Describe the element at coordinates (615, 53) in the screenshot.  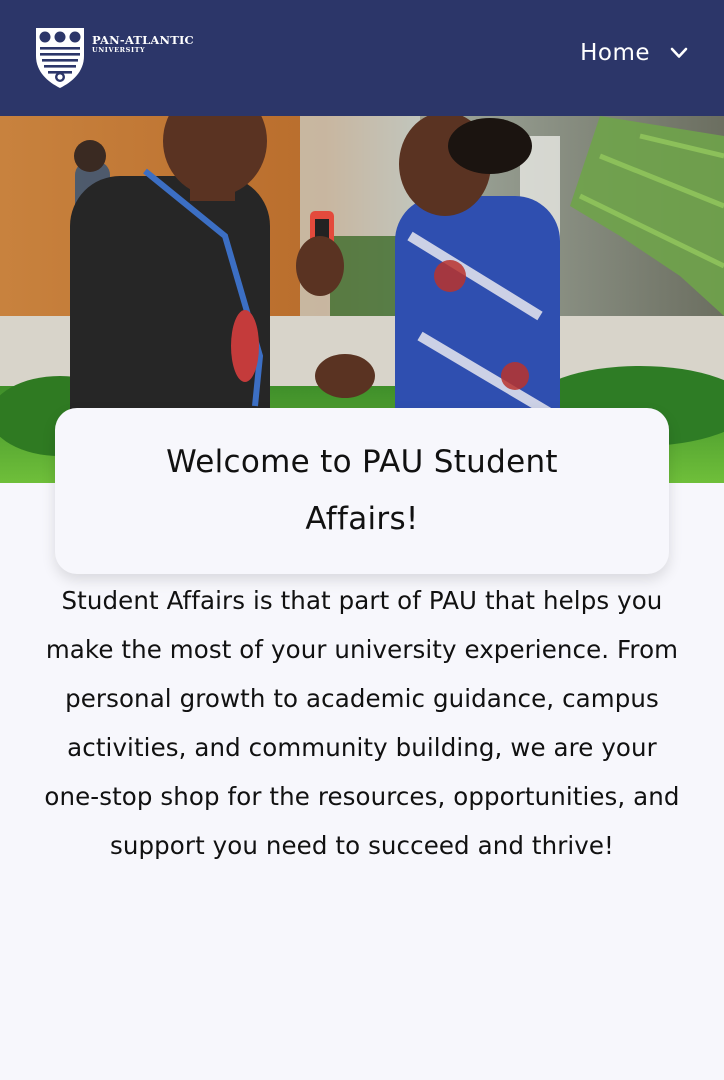
I see `home-nav-label: Home` at that location.